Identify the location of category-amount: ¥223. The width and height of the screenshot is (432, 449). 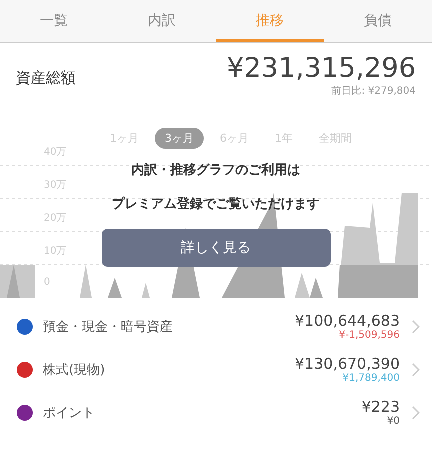
(381, 407).